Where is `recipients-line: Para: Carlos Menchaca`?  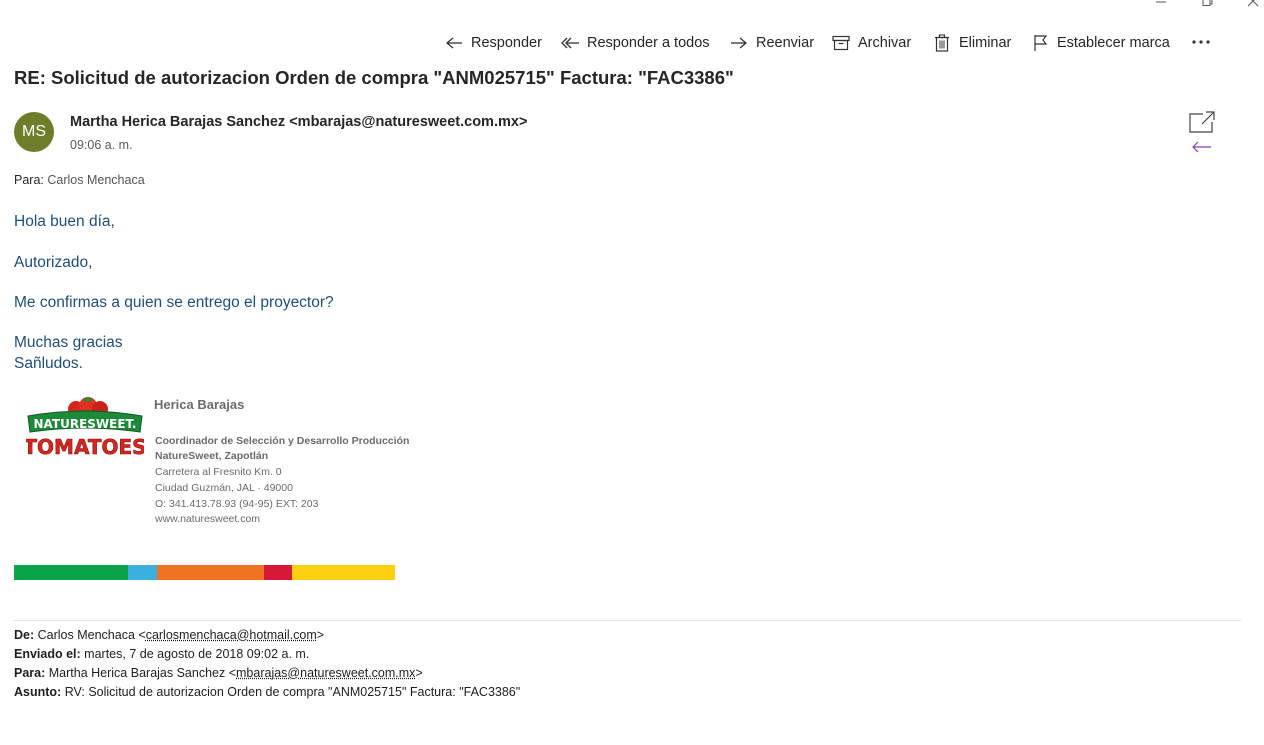 recipients-line: Para: Carlos Menchaca is located at coordinates (79, 180).